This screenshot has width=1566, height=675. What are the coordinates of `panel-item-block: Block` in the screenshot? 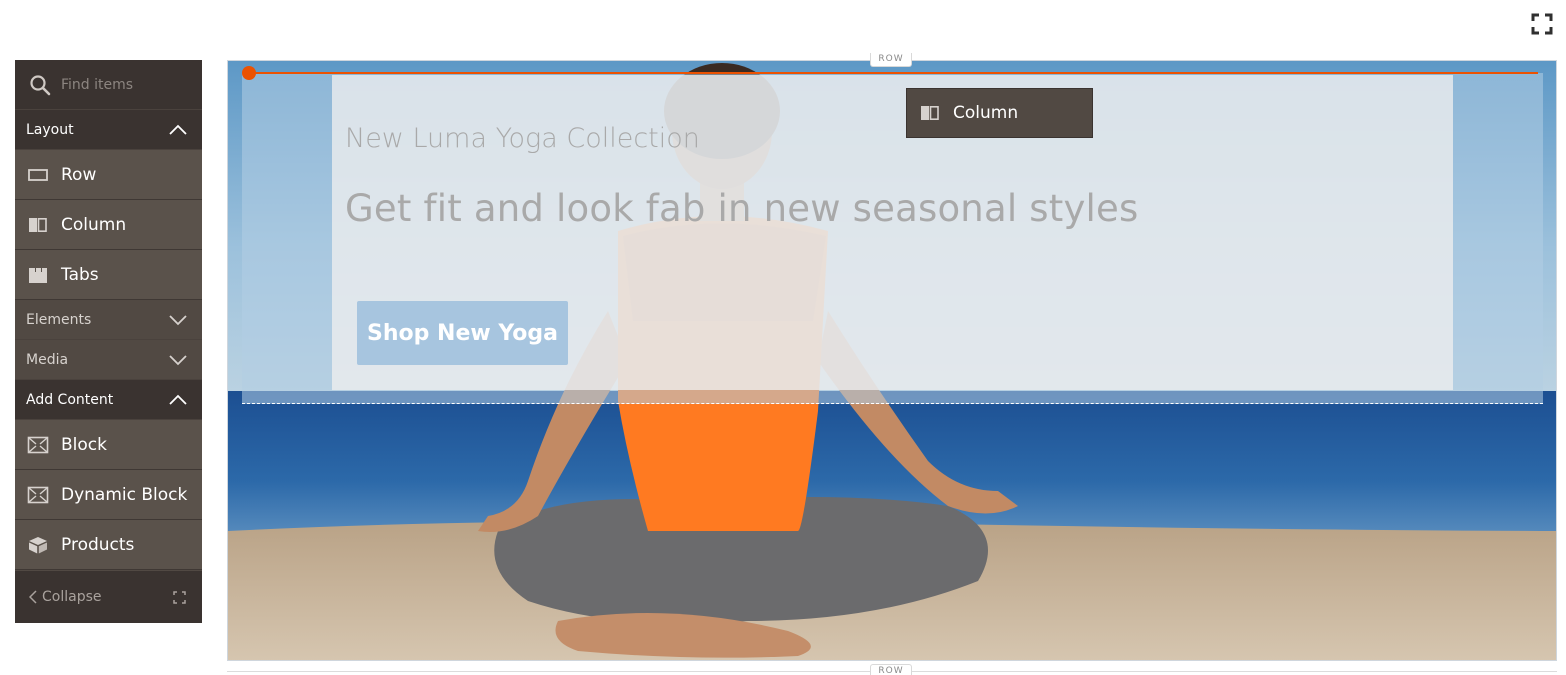 It's located at (108, 445).